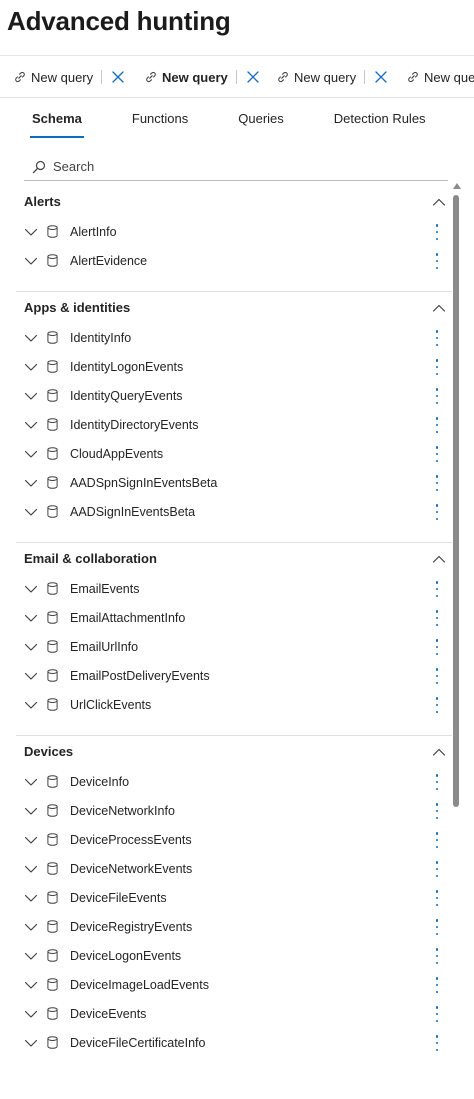 This screenshot has height=1099, width=474. I want to click on schema-search-box, so click(236, 167).